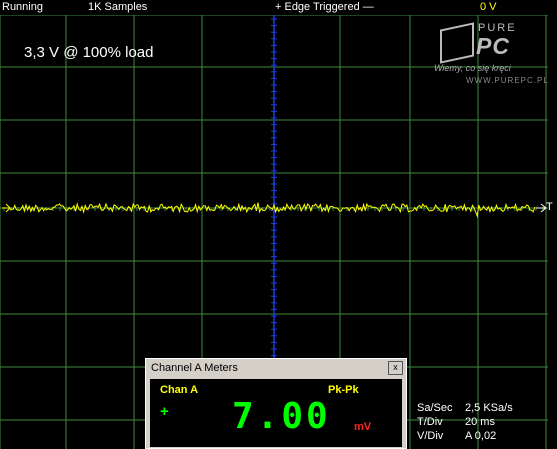 The height and width of the screenshot is (449, 557). I want to click on channel-level-arrow-icon, so click(6, 208).